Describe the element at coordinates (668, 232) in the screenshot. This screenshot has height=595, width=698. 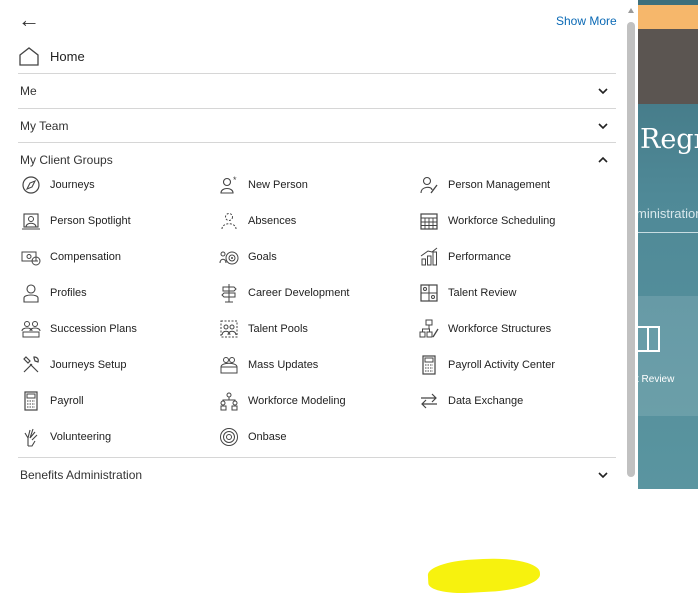
I see `background-divider` at that location.